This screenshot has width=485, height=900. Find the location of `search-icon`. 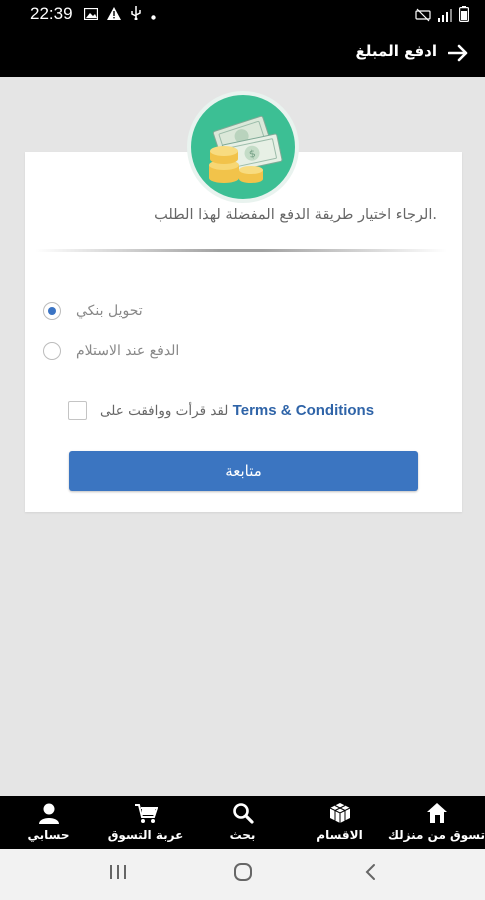

search-icon is located at coordinates (243, 813).